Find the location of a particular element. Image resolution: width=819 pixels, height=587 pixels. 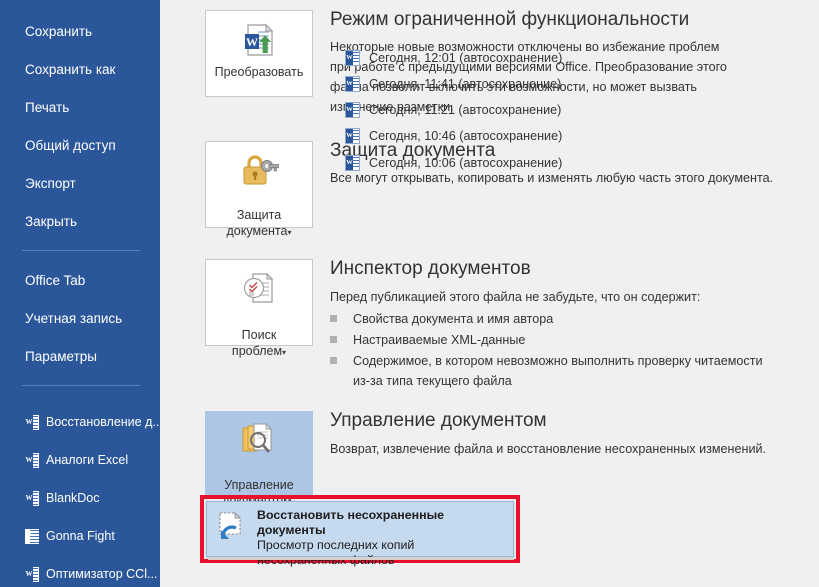

recent-doc-3: W BlankDoc is located at coordinates (80, 498).